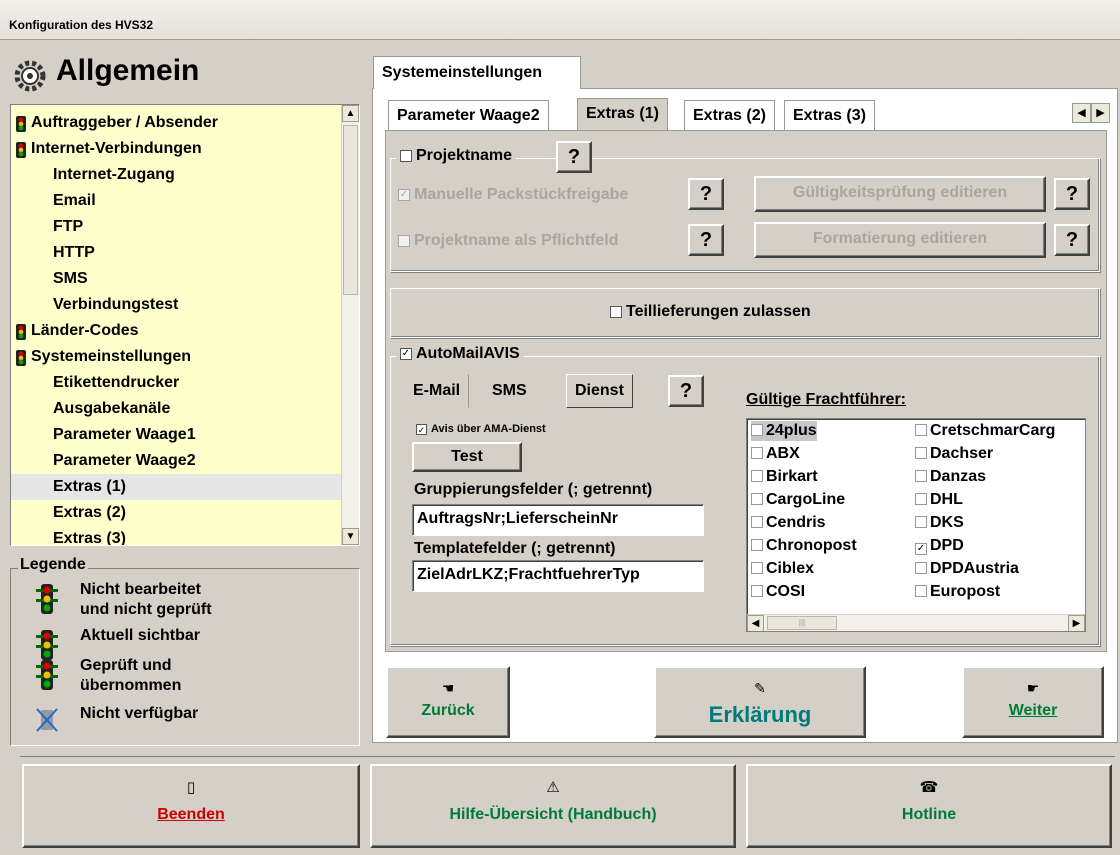 The height and width of the screenshot is (855, 1120). What do you see at coordinates (176, 461) in the screenshot?
I see `sidebar-item: Parameter Waage2` at bounding box center [176, 461].